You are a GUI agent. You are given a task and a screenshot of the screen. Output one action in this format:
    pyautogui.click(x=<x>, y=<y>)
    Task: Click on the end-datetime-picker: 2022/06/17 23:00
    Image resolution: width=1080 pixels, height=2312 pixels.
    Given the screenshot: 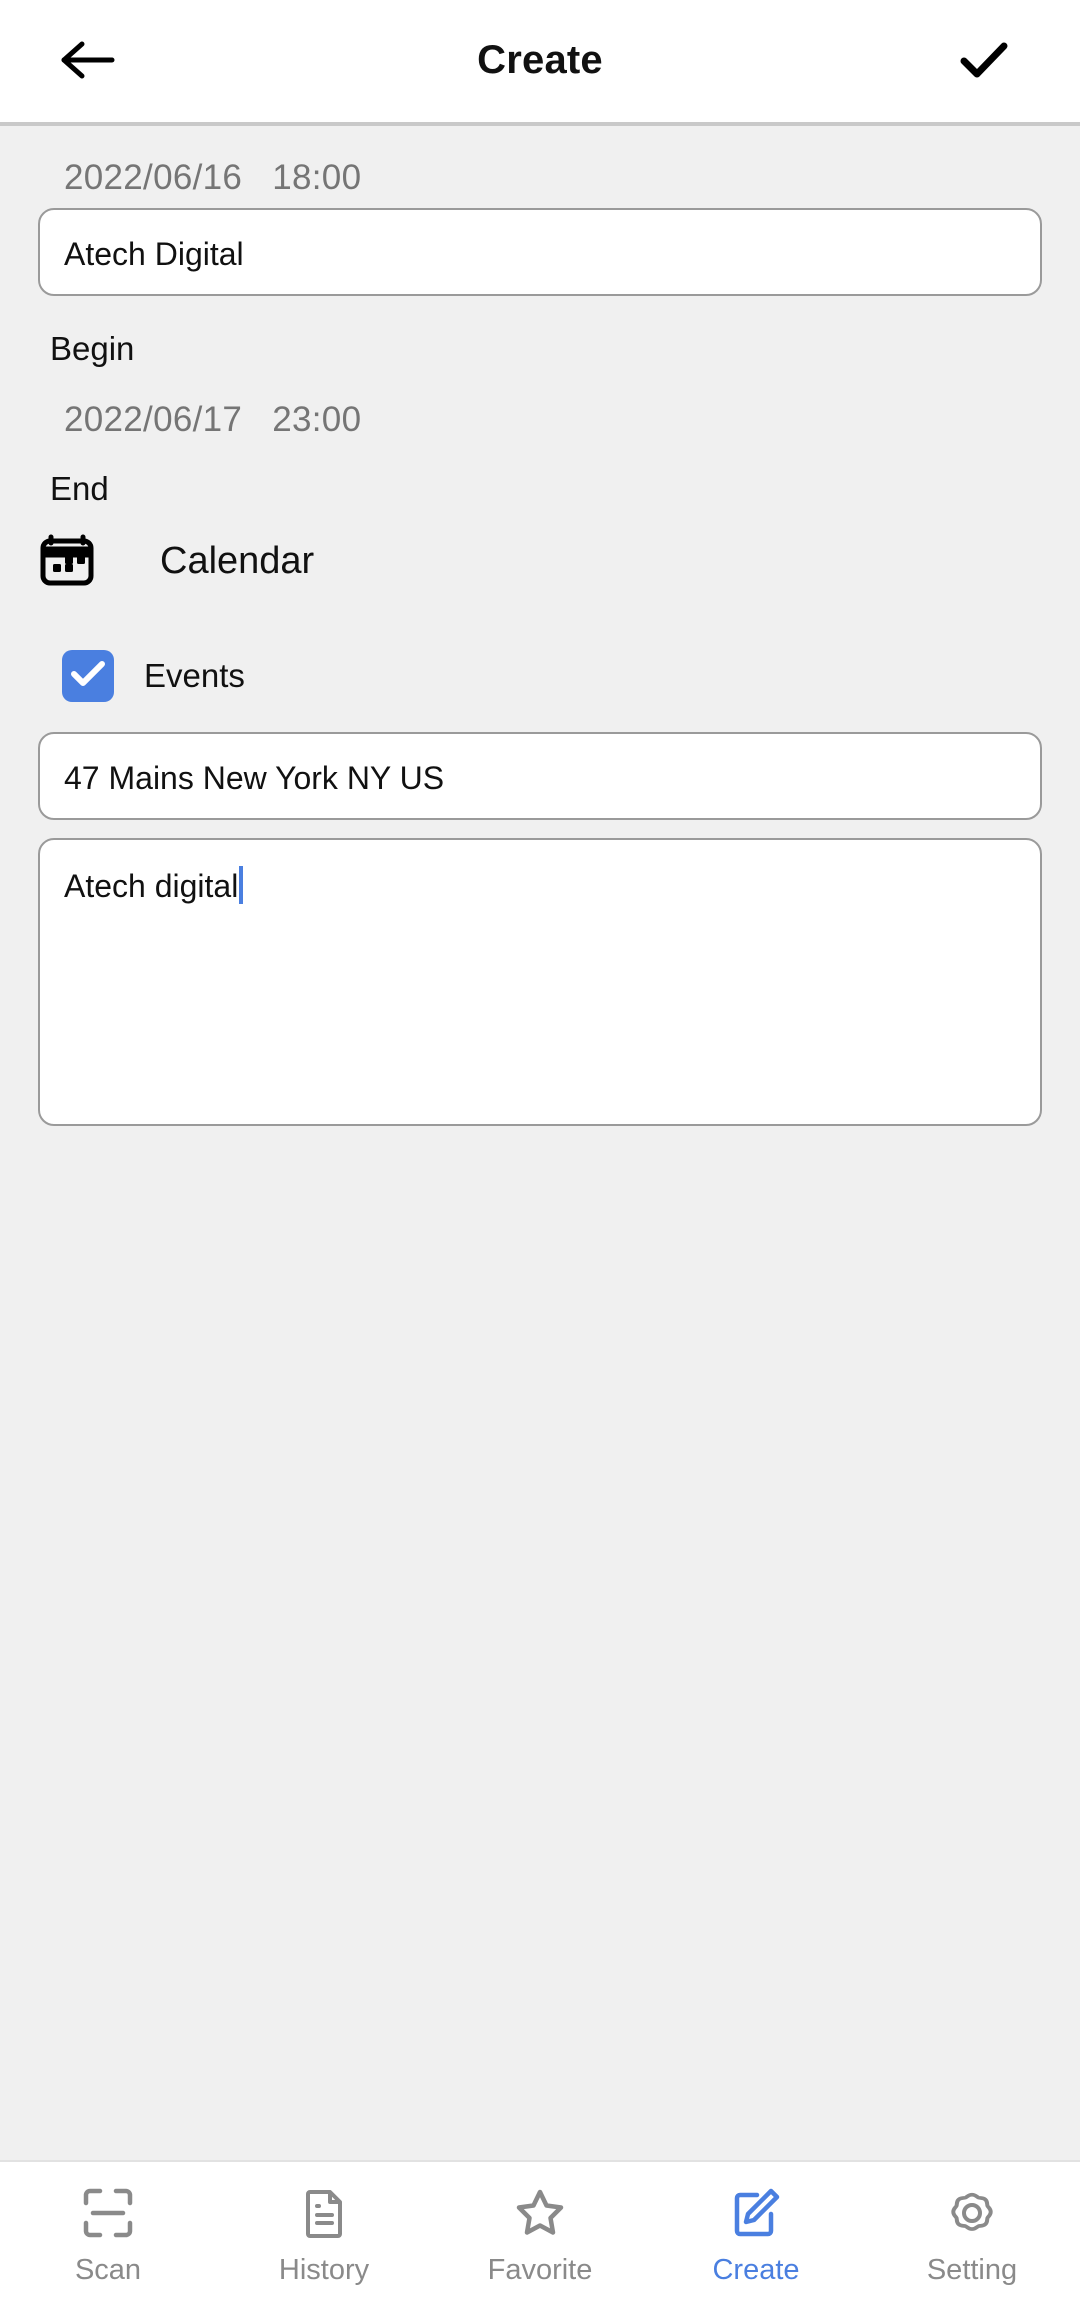 What is the action you would take?
    pyautogui.click(x=199, y=420)
    